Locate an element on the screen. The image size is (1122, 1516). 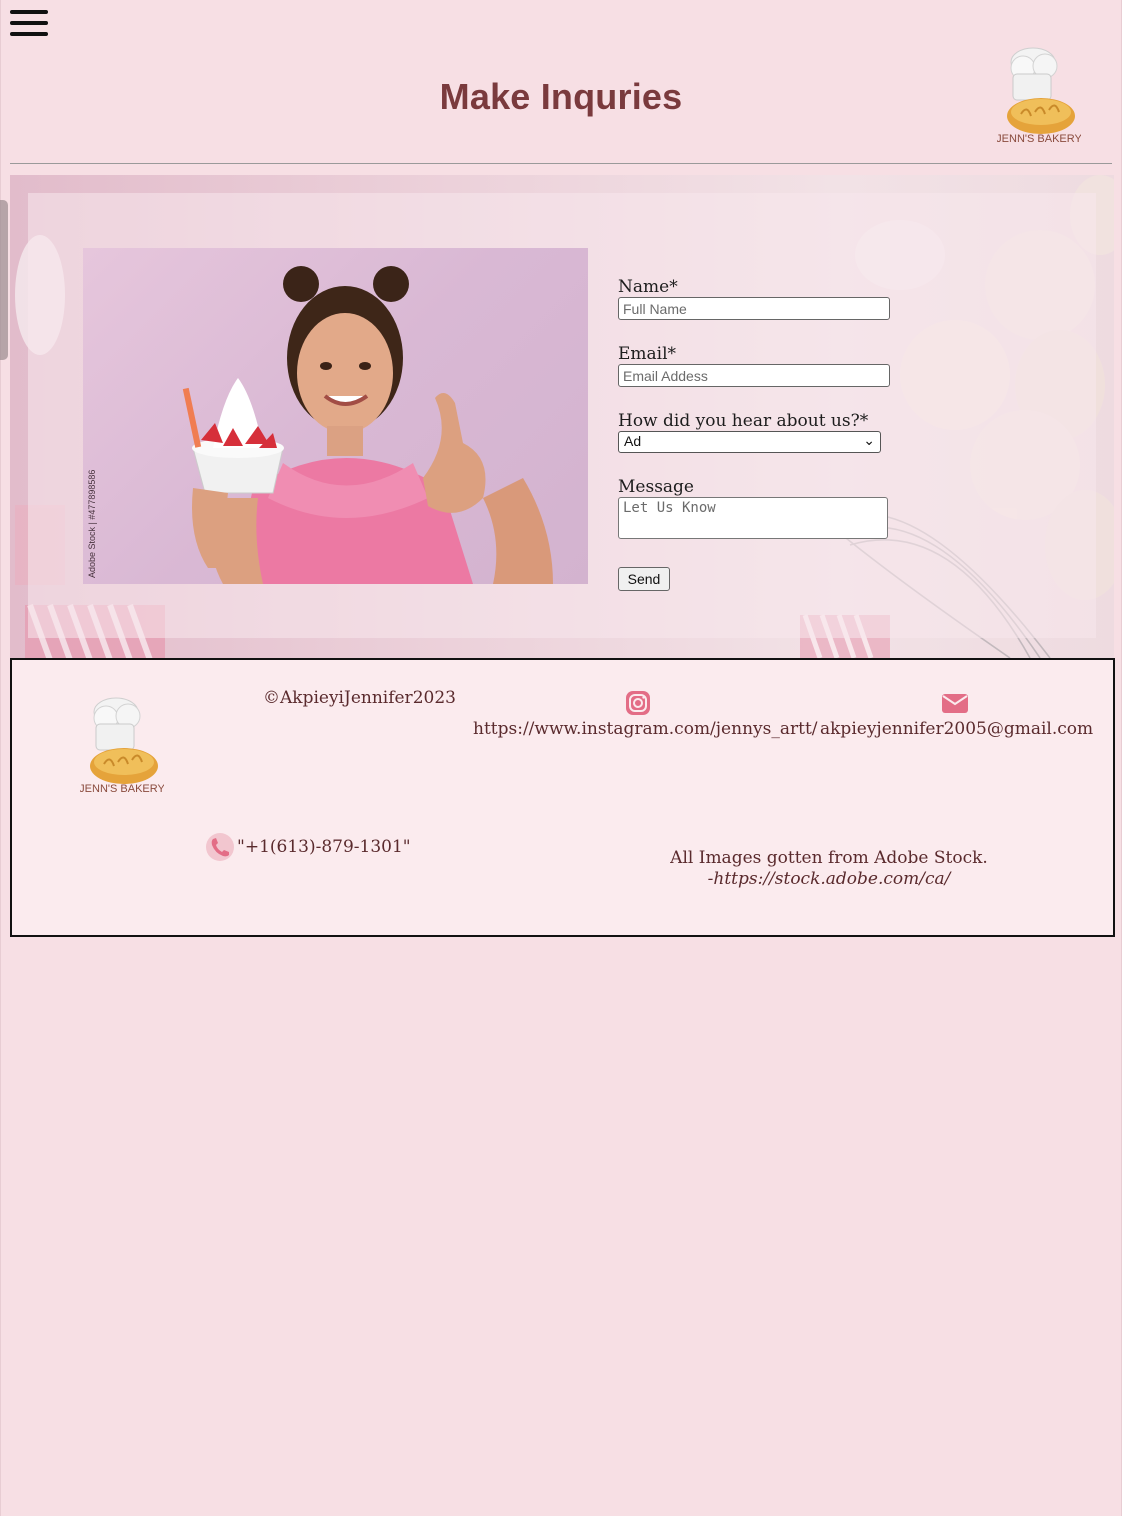
phone-icon is located at coordinates (220, 847).